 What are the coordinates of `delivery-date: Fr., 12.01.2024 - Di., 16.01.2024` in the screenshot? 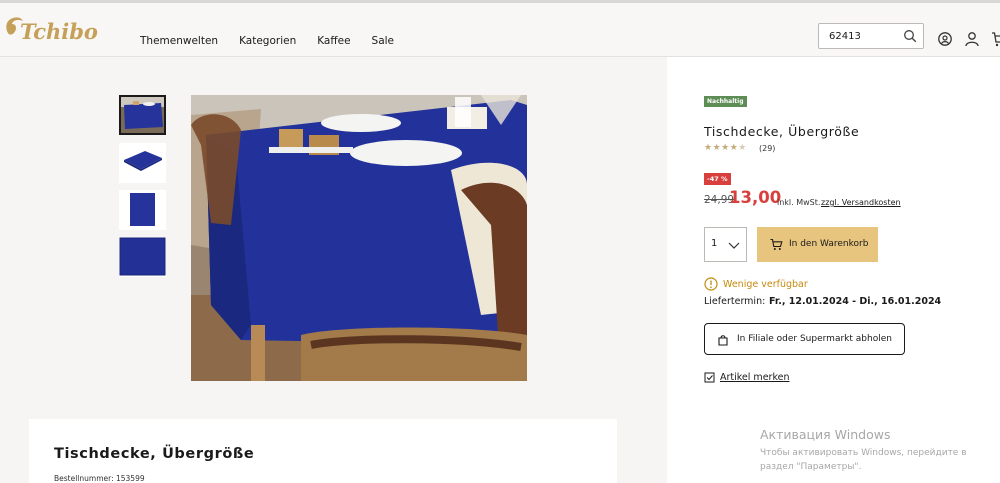 It's located at (855, 301).